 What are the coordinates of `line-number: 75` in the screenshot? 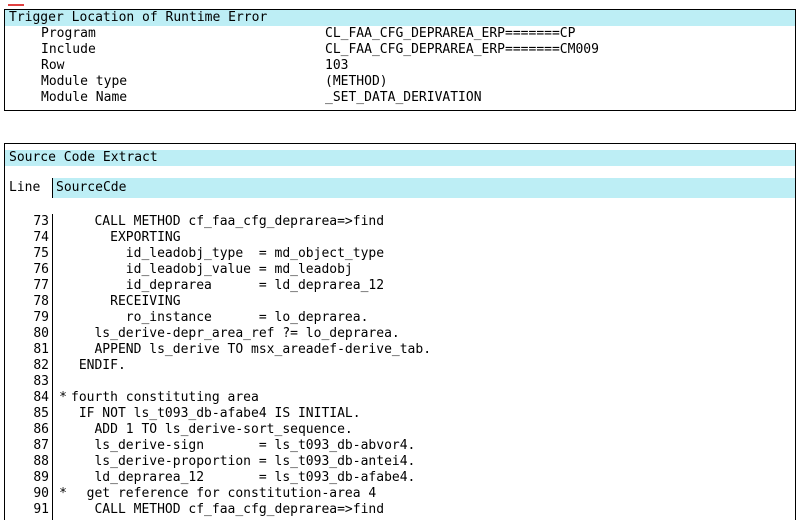 It's located at (41, 253).